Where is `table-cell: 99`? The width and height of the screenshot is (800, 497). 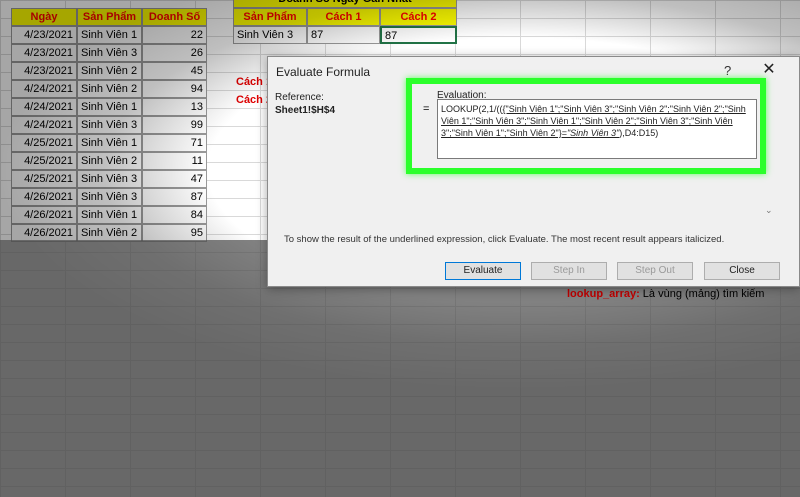 table-cell: 99 is located at coordinates (174, 125).